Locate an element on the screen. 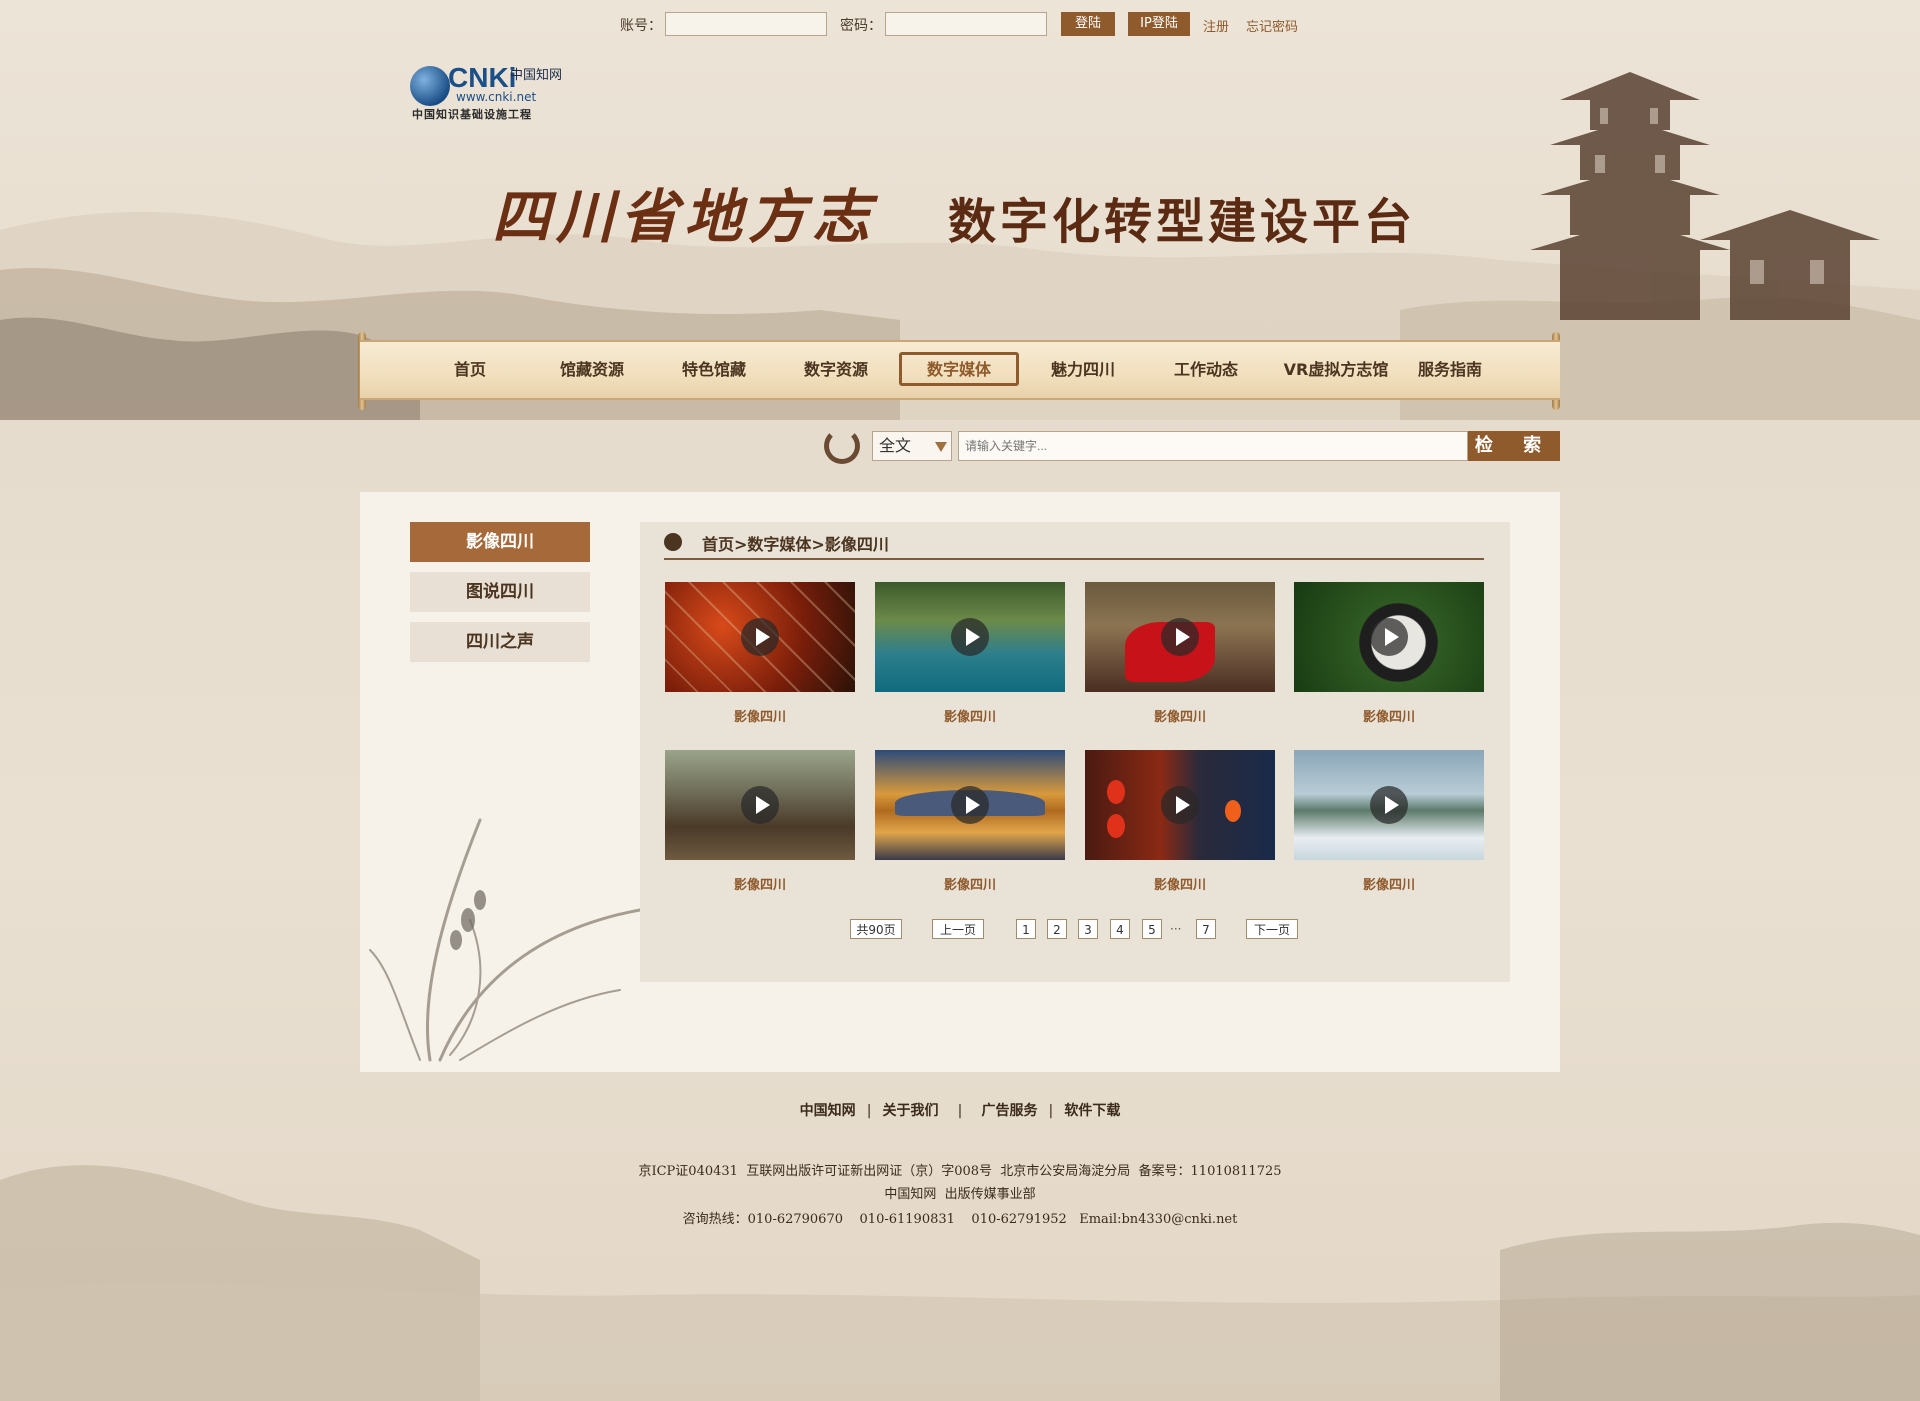  search-scope-select: 全文 is located at coordinates (912, 446).